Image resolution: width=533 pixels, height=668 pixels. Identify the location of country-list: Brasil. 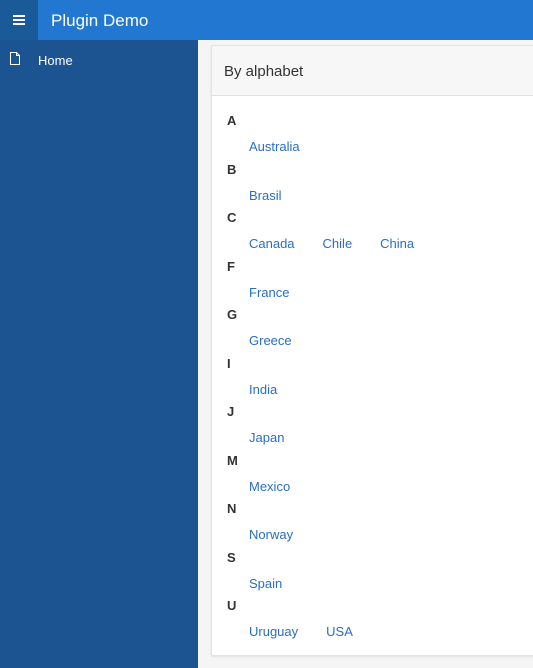
(279, 196).